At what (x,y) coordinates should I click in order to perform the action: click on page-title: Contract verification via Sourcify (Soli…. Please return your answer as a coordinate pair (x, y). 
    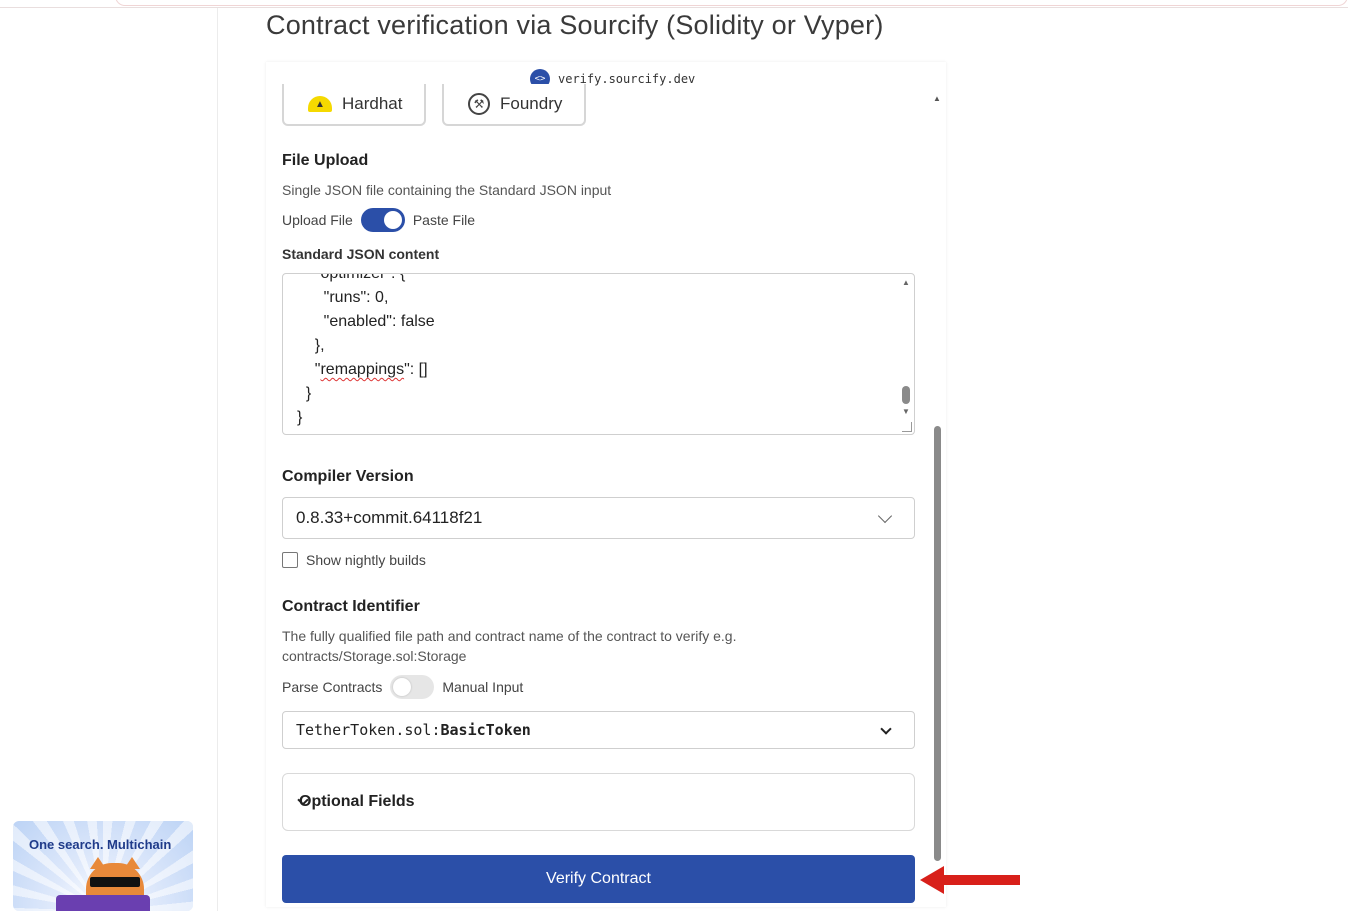
    Looking at the image, I should click on (575, 25).